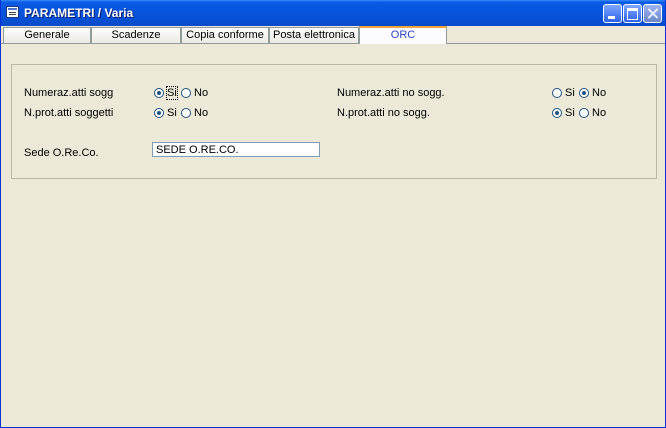  I want to click on title-bar: PARAMETRI / Varia, so click(333, 13).